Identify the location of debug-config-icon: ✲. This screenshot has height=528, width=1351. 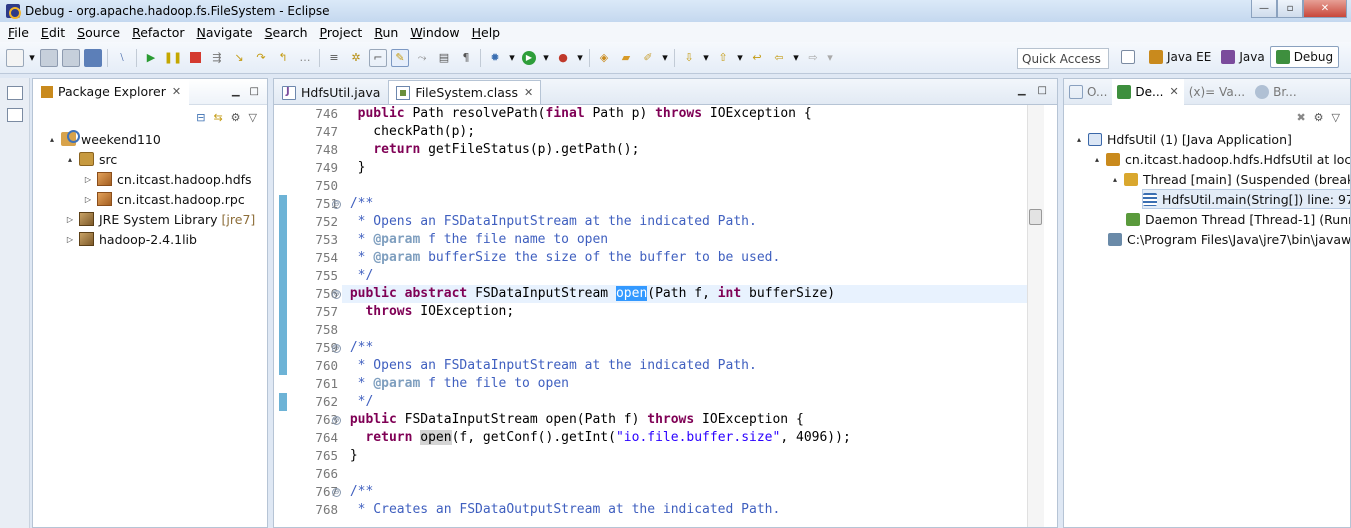
(356, 58).